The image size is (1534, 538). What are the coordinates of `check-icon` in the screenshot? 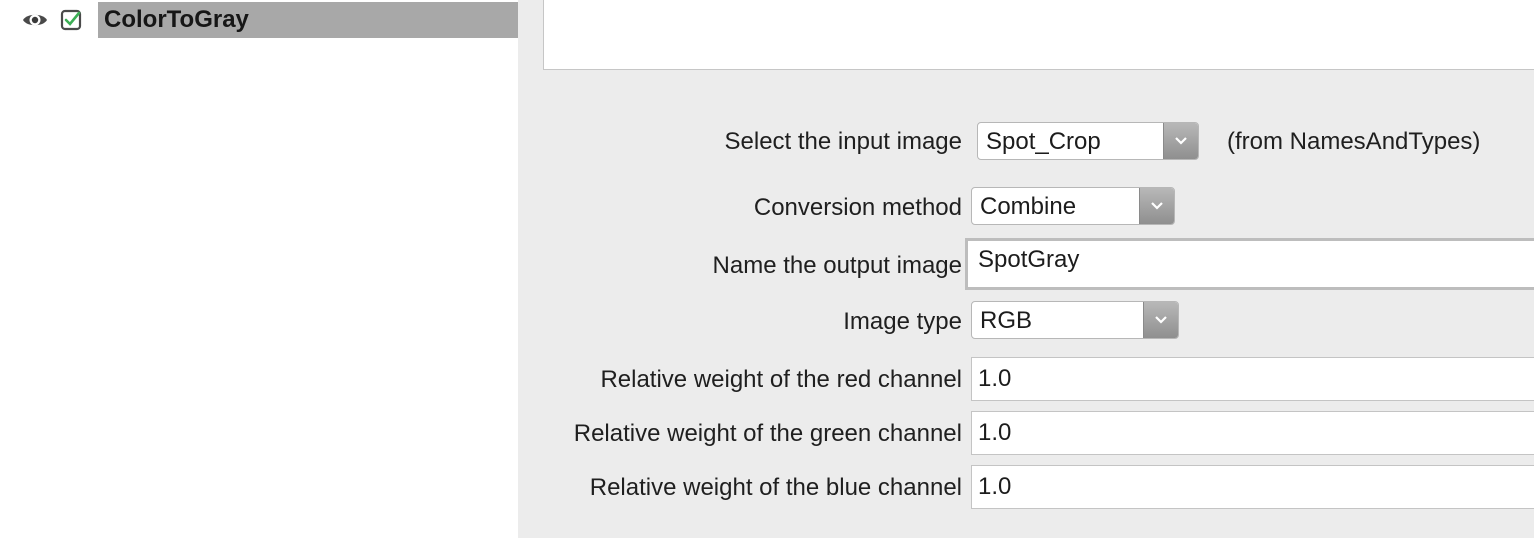 It's located at (71, 20).